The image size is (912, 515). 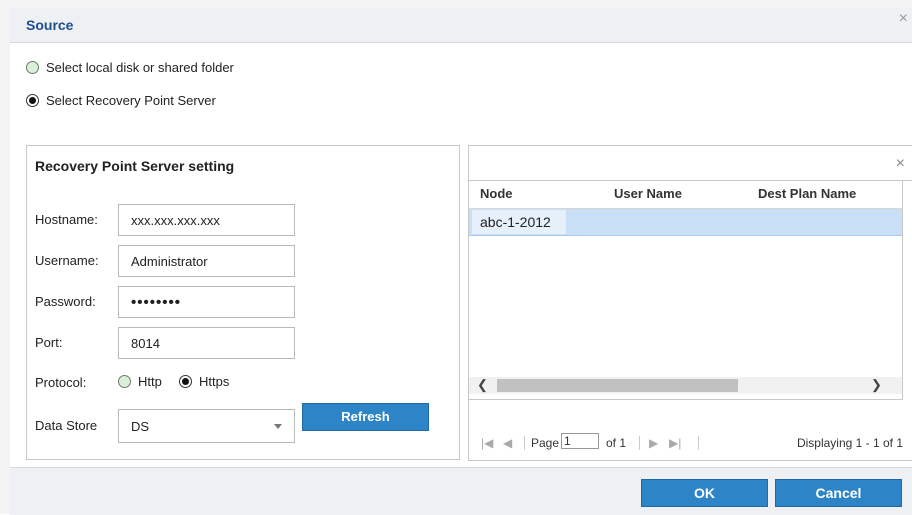 I want to click on prev-page-icon: ◀, so click(x=507, y=443).